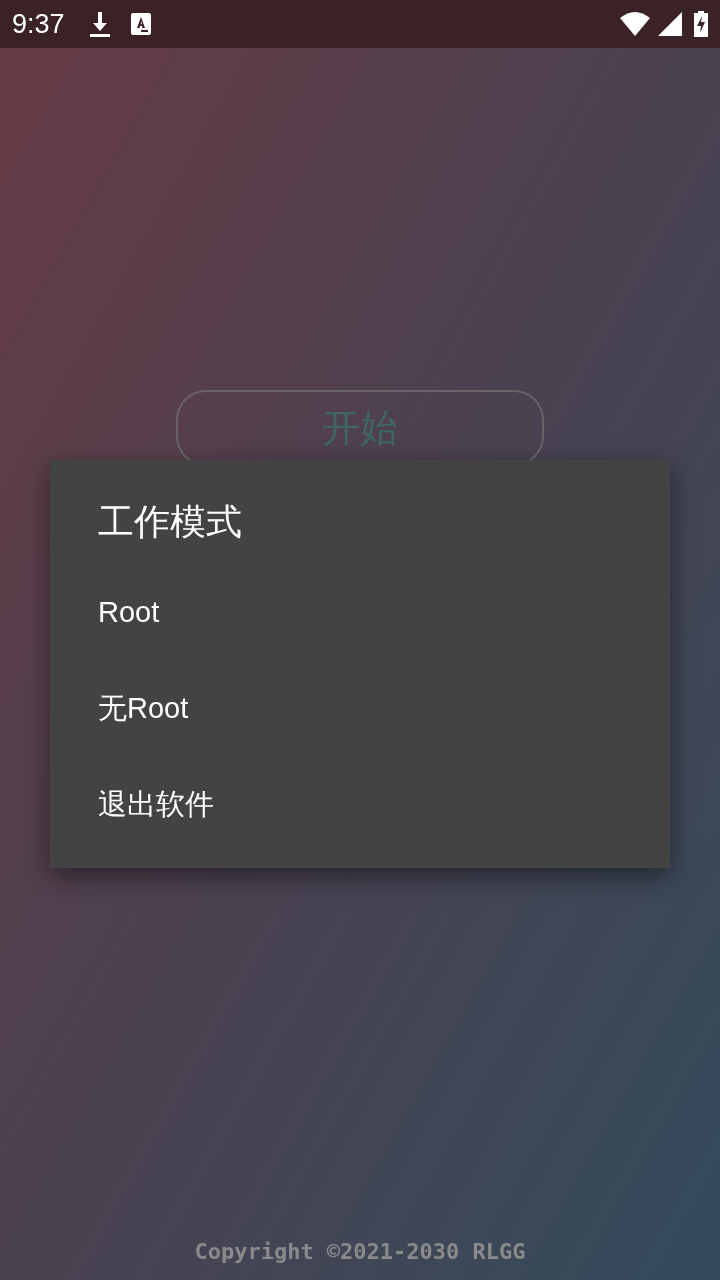 The height and width of the screenshot is (1280, 720). What do you see at coordinates (38, 24) in the screenshot?
I see `status-time: 9:37` at bounding box center [38, 24].